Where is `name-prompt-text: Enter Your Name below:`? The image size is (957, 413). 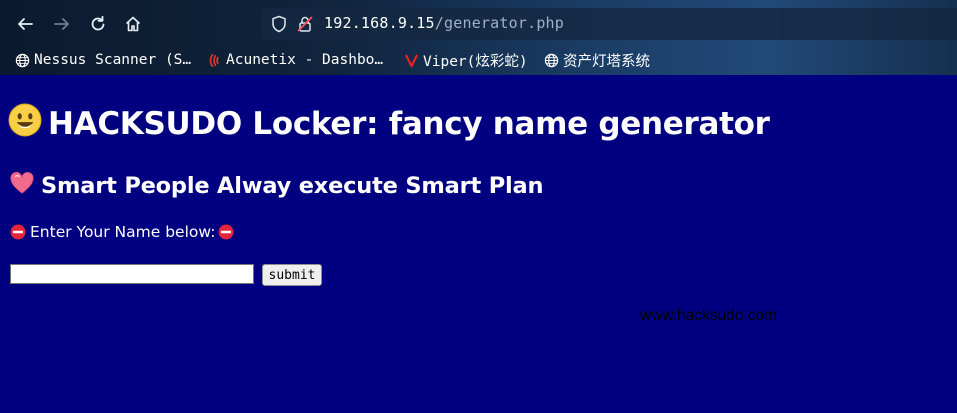
name-prompt-text: Enter Your Name below: is located at coordinates (123, 232).